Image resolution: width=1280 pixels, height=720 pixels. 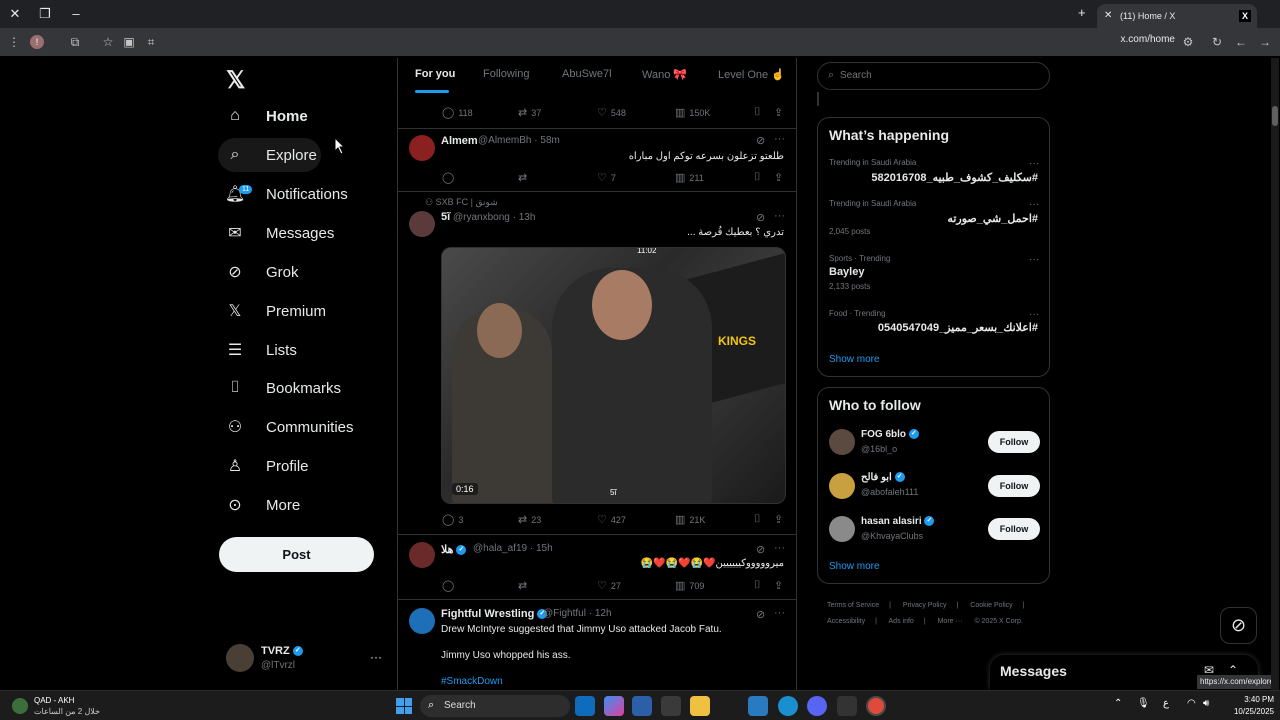 What do you see at coordinates (954, 177) in the screenshot?
I see `trend-item: #سكليف_كشوف_طبيه_582016708` at bounding box center [954, 177].